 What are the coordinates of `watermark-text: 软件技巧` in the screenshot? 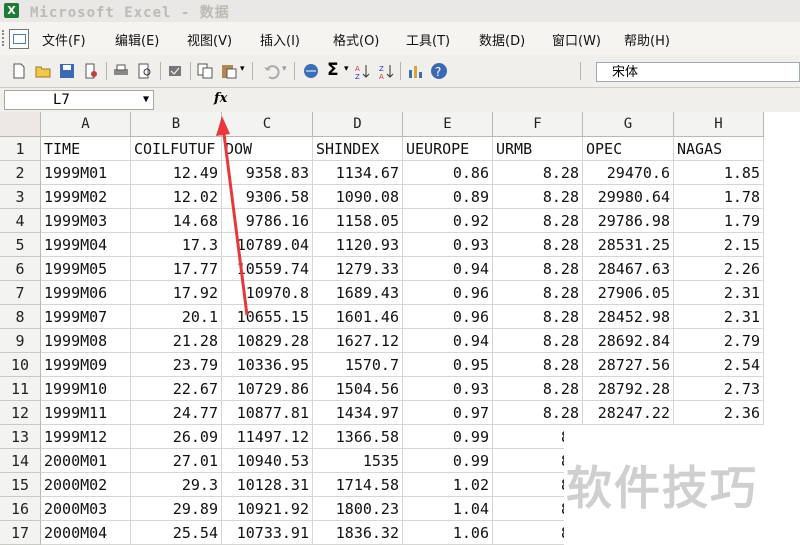 It's located at (662, 488).